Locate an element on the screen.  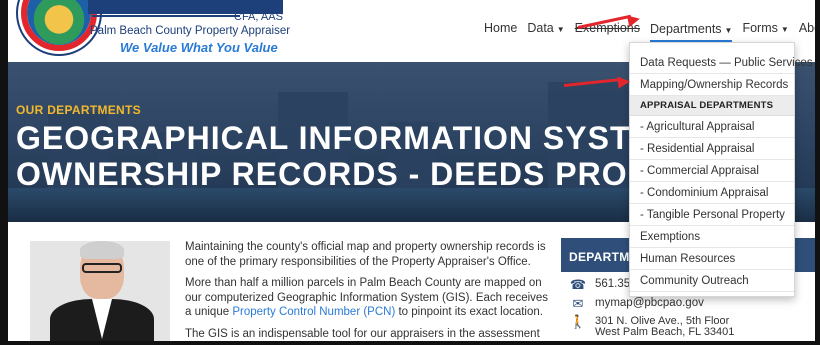
p2-text-after: to pinpoint its exact location. is located at coordinates (469, 312).